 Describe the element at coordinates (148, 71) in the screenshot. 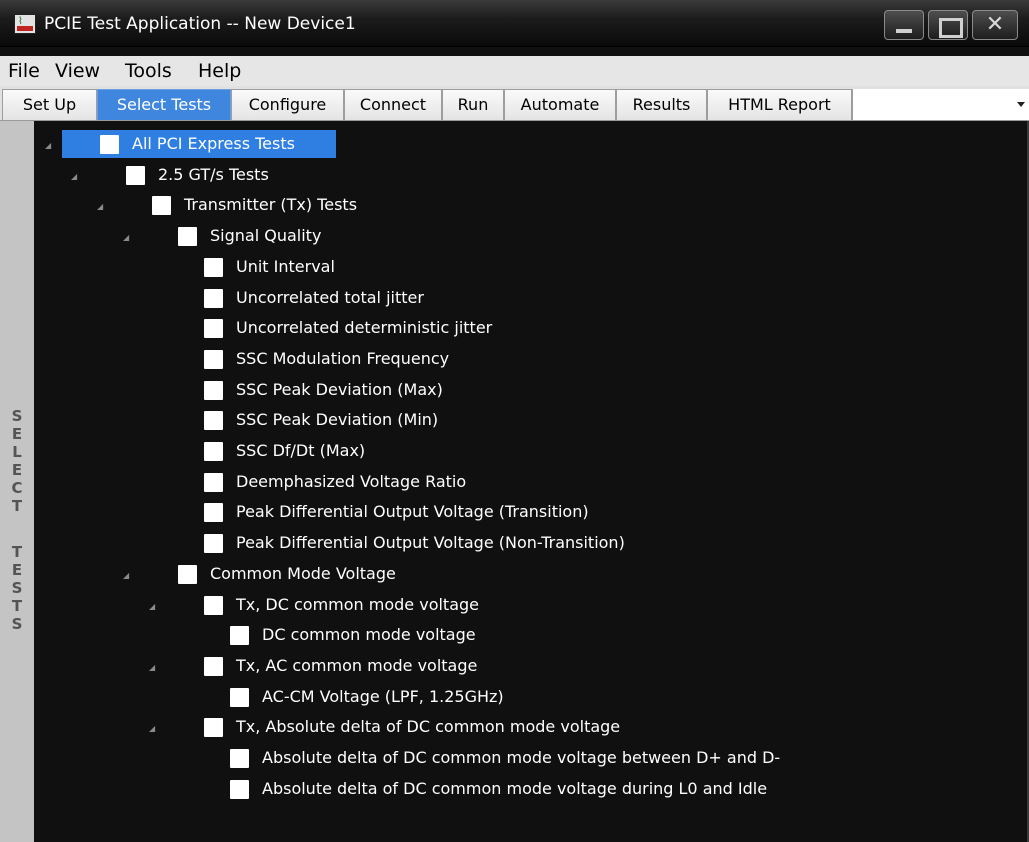

I see `menu-tools: Tools` at that location.